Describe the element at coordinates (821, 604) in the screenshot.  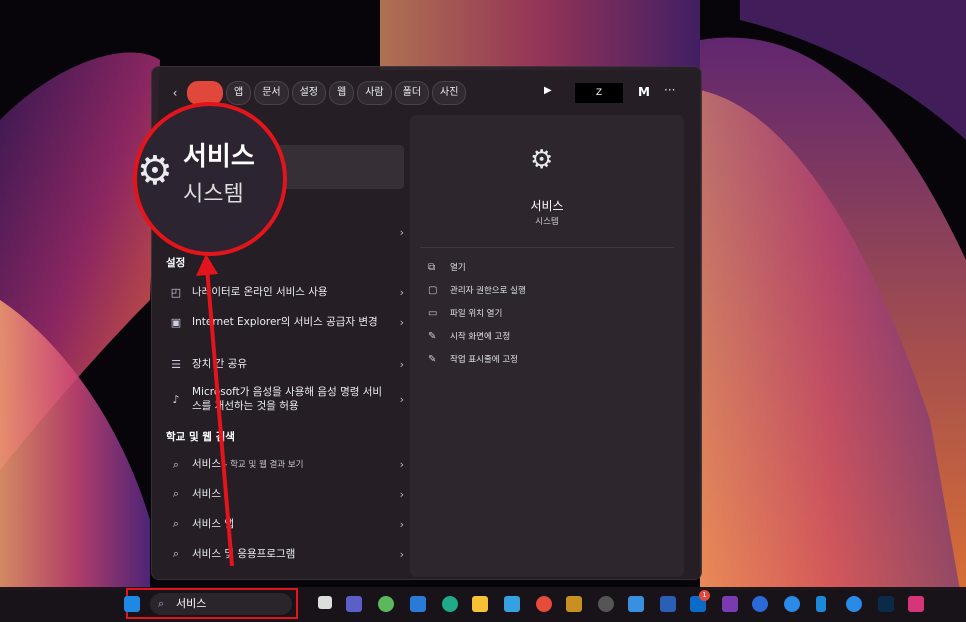
I see `bing-icon` at that location.